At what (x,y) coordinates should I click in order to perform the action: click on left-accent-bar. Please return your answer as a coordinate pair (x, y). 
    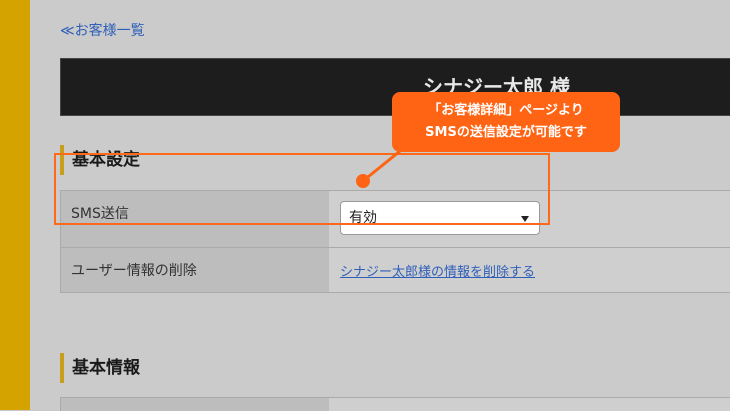
    Looking at the image, I should click on (15, 205).